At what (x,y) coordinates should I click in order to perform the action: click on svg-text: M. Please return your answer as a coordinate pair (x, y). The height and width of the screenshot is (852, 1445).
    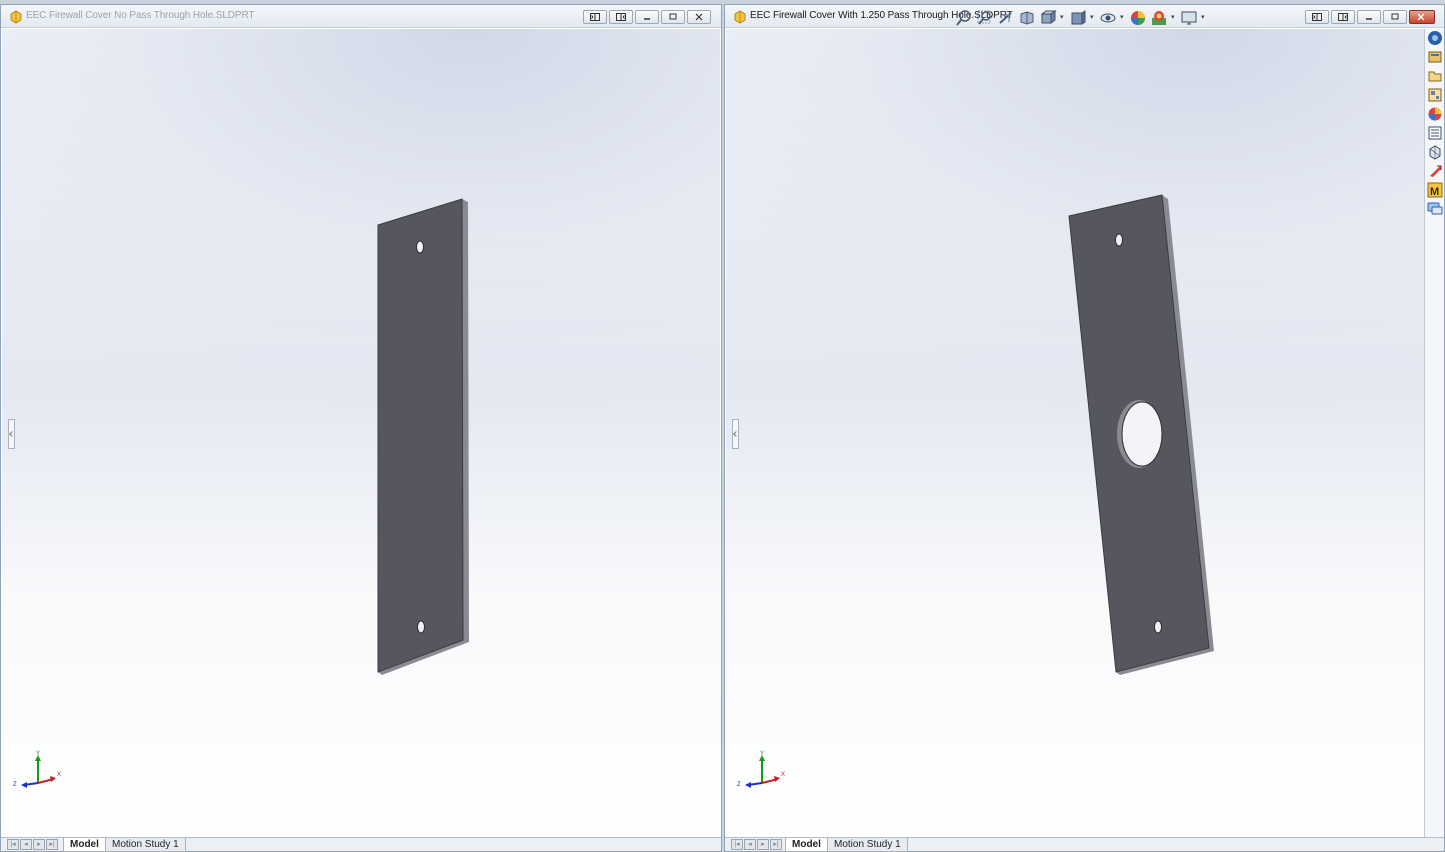
    Looking at the image, I should click on (1434, 192).